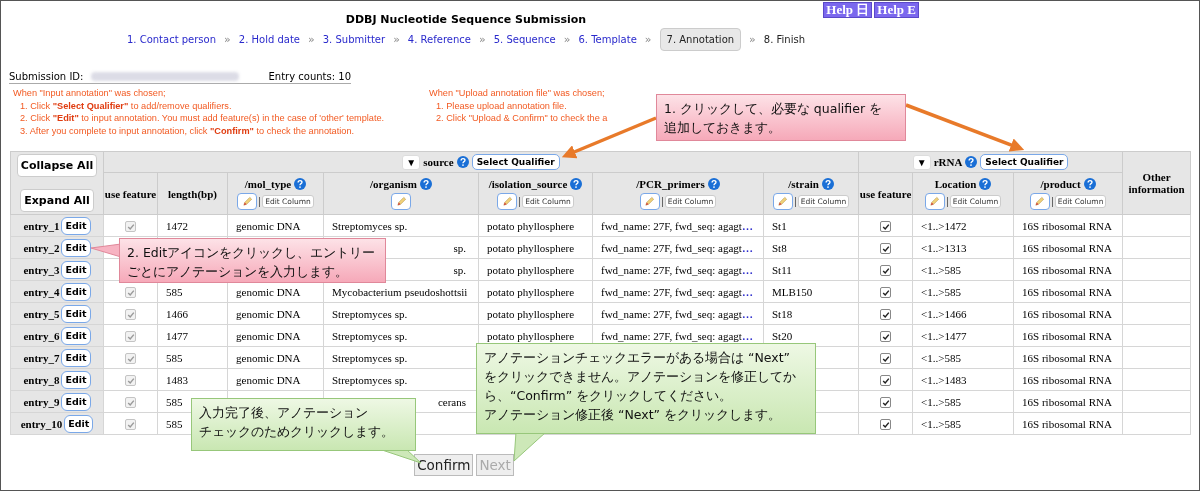  What do you see at coordinates (1060, 184) in the screenshot?
I see `column-header: /product` at bounding box center [1060, 184].